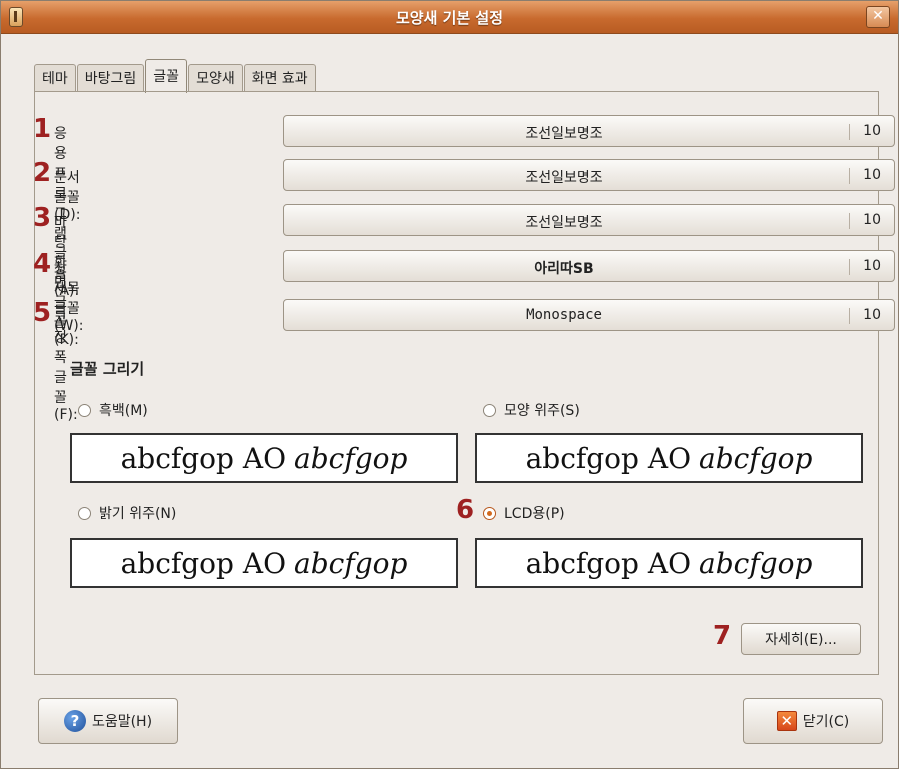 This screenshot has height=769, width=899. What do you see at coordinates (564, 269) in the screenshot?
I see `window-title-font-name: 아리따SB` at bounding box center [564, 269].